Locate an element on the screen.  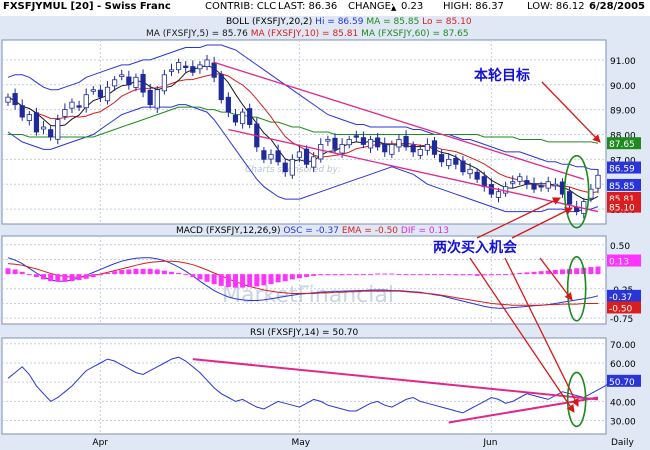
x-tick-label: Jun is located at coordinates (489, 443).